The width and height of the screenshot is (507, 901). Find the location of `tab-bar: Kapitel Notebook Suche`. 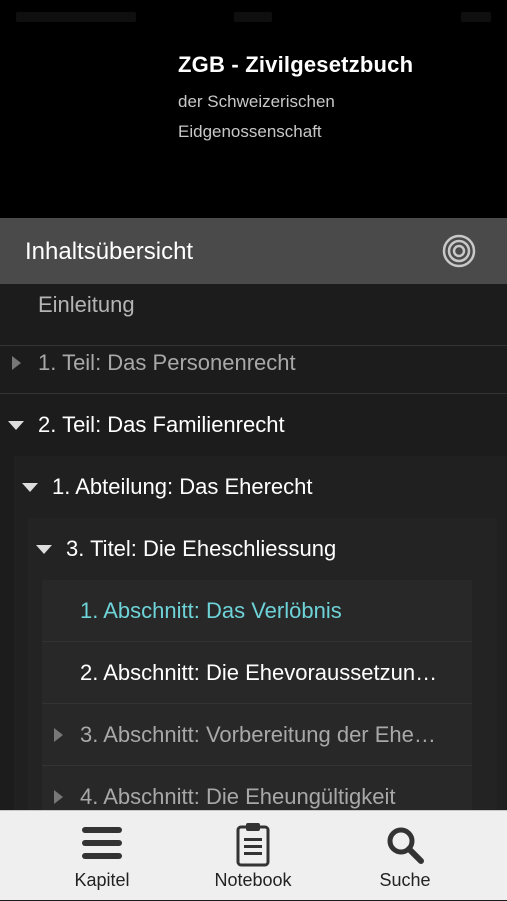

tab-bar: Kapitel Notebook Suche is located at coordinates (253, 855).